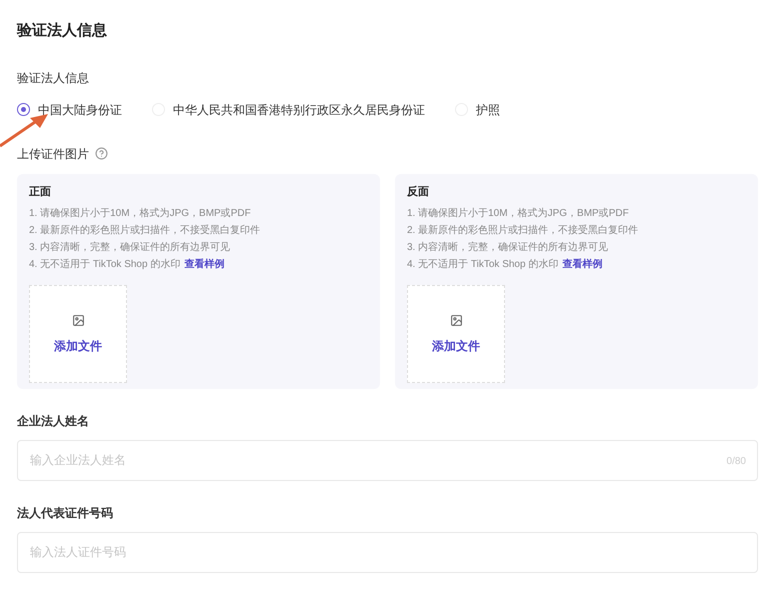 This screenshot has height=589, width=765. I want to click on radio-option: 中华人民共和国香港特别行政区永久居民身份证, so click(288, 109).